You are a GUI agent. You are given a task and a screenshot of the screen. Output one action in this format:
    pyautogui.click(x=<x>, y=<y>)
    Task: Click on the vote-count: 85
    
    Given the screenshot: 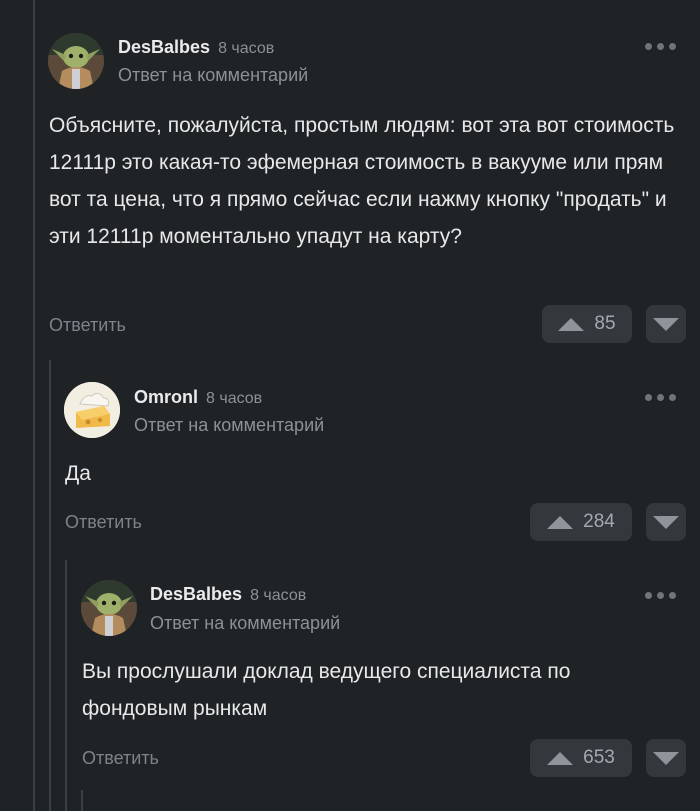 What is the action you would take?
    pyautogui.click(x=605, y=323)
    